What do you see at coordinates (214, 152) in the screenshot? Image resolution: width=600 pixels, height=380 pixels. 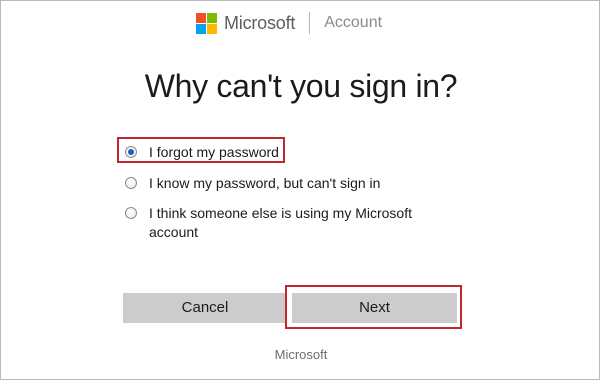 I see `option-label: I forgot my password` at bounding box center [214, 152].